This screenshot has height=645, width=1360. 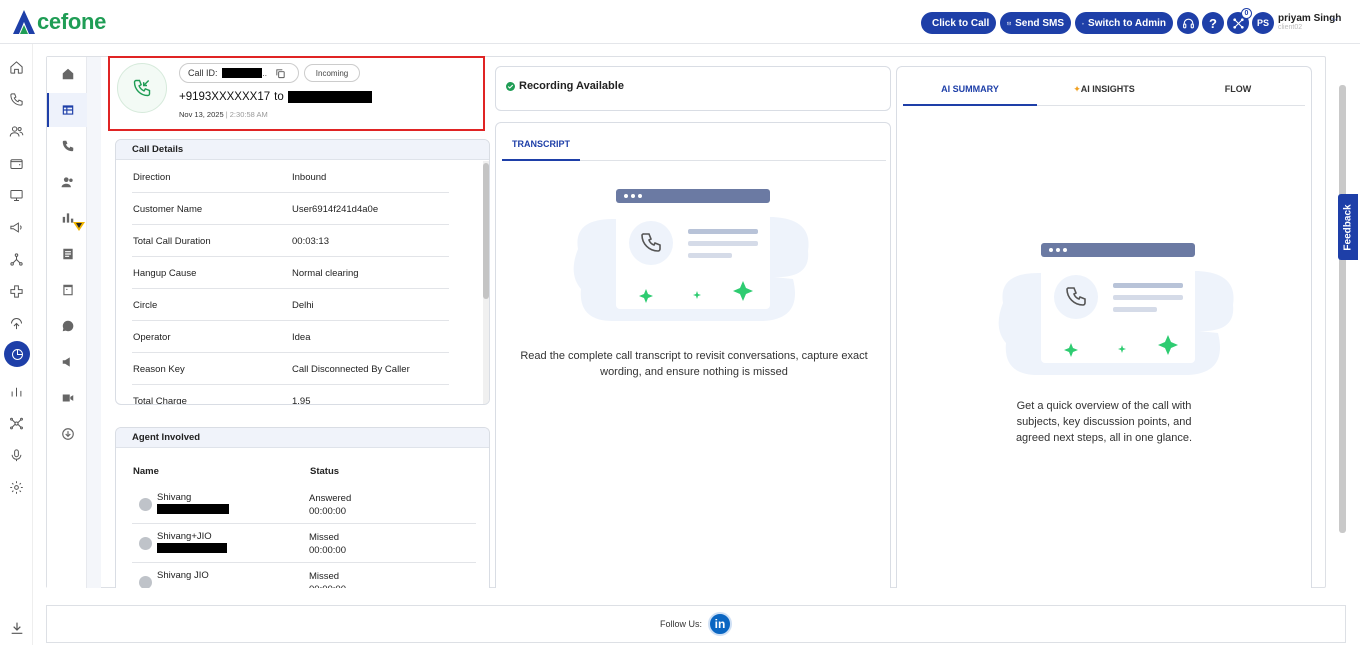 I want to click on redacted-agent-number, so click(x=193, y=509).